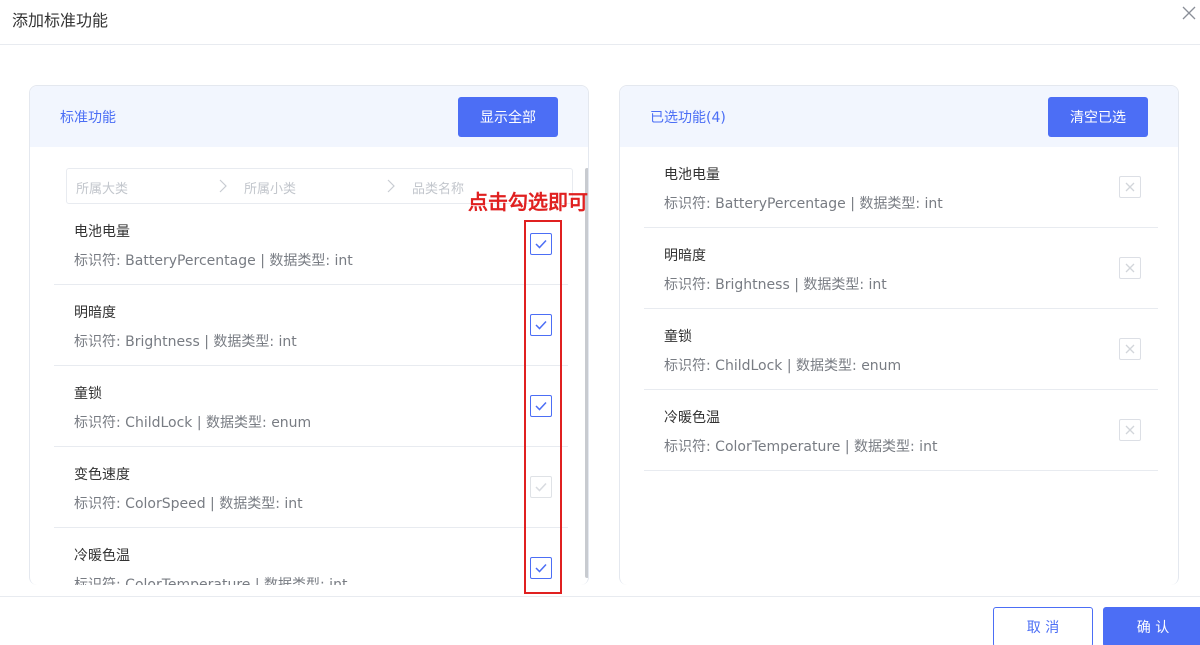 This screenshot has width=1200, height=645. I want to click on panel-header: 已选功能(4) 清空已选, so click(899, 116).